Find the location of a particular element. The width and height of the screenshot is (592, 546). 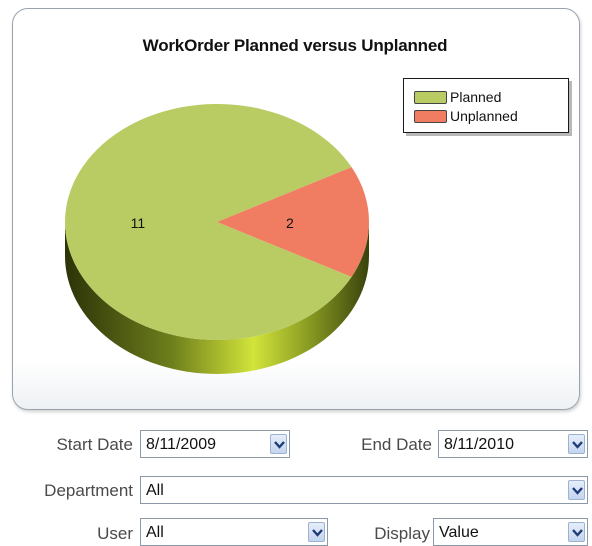

legend-item-planned: Planned is located at coordinates (457, 97).